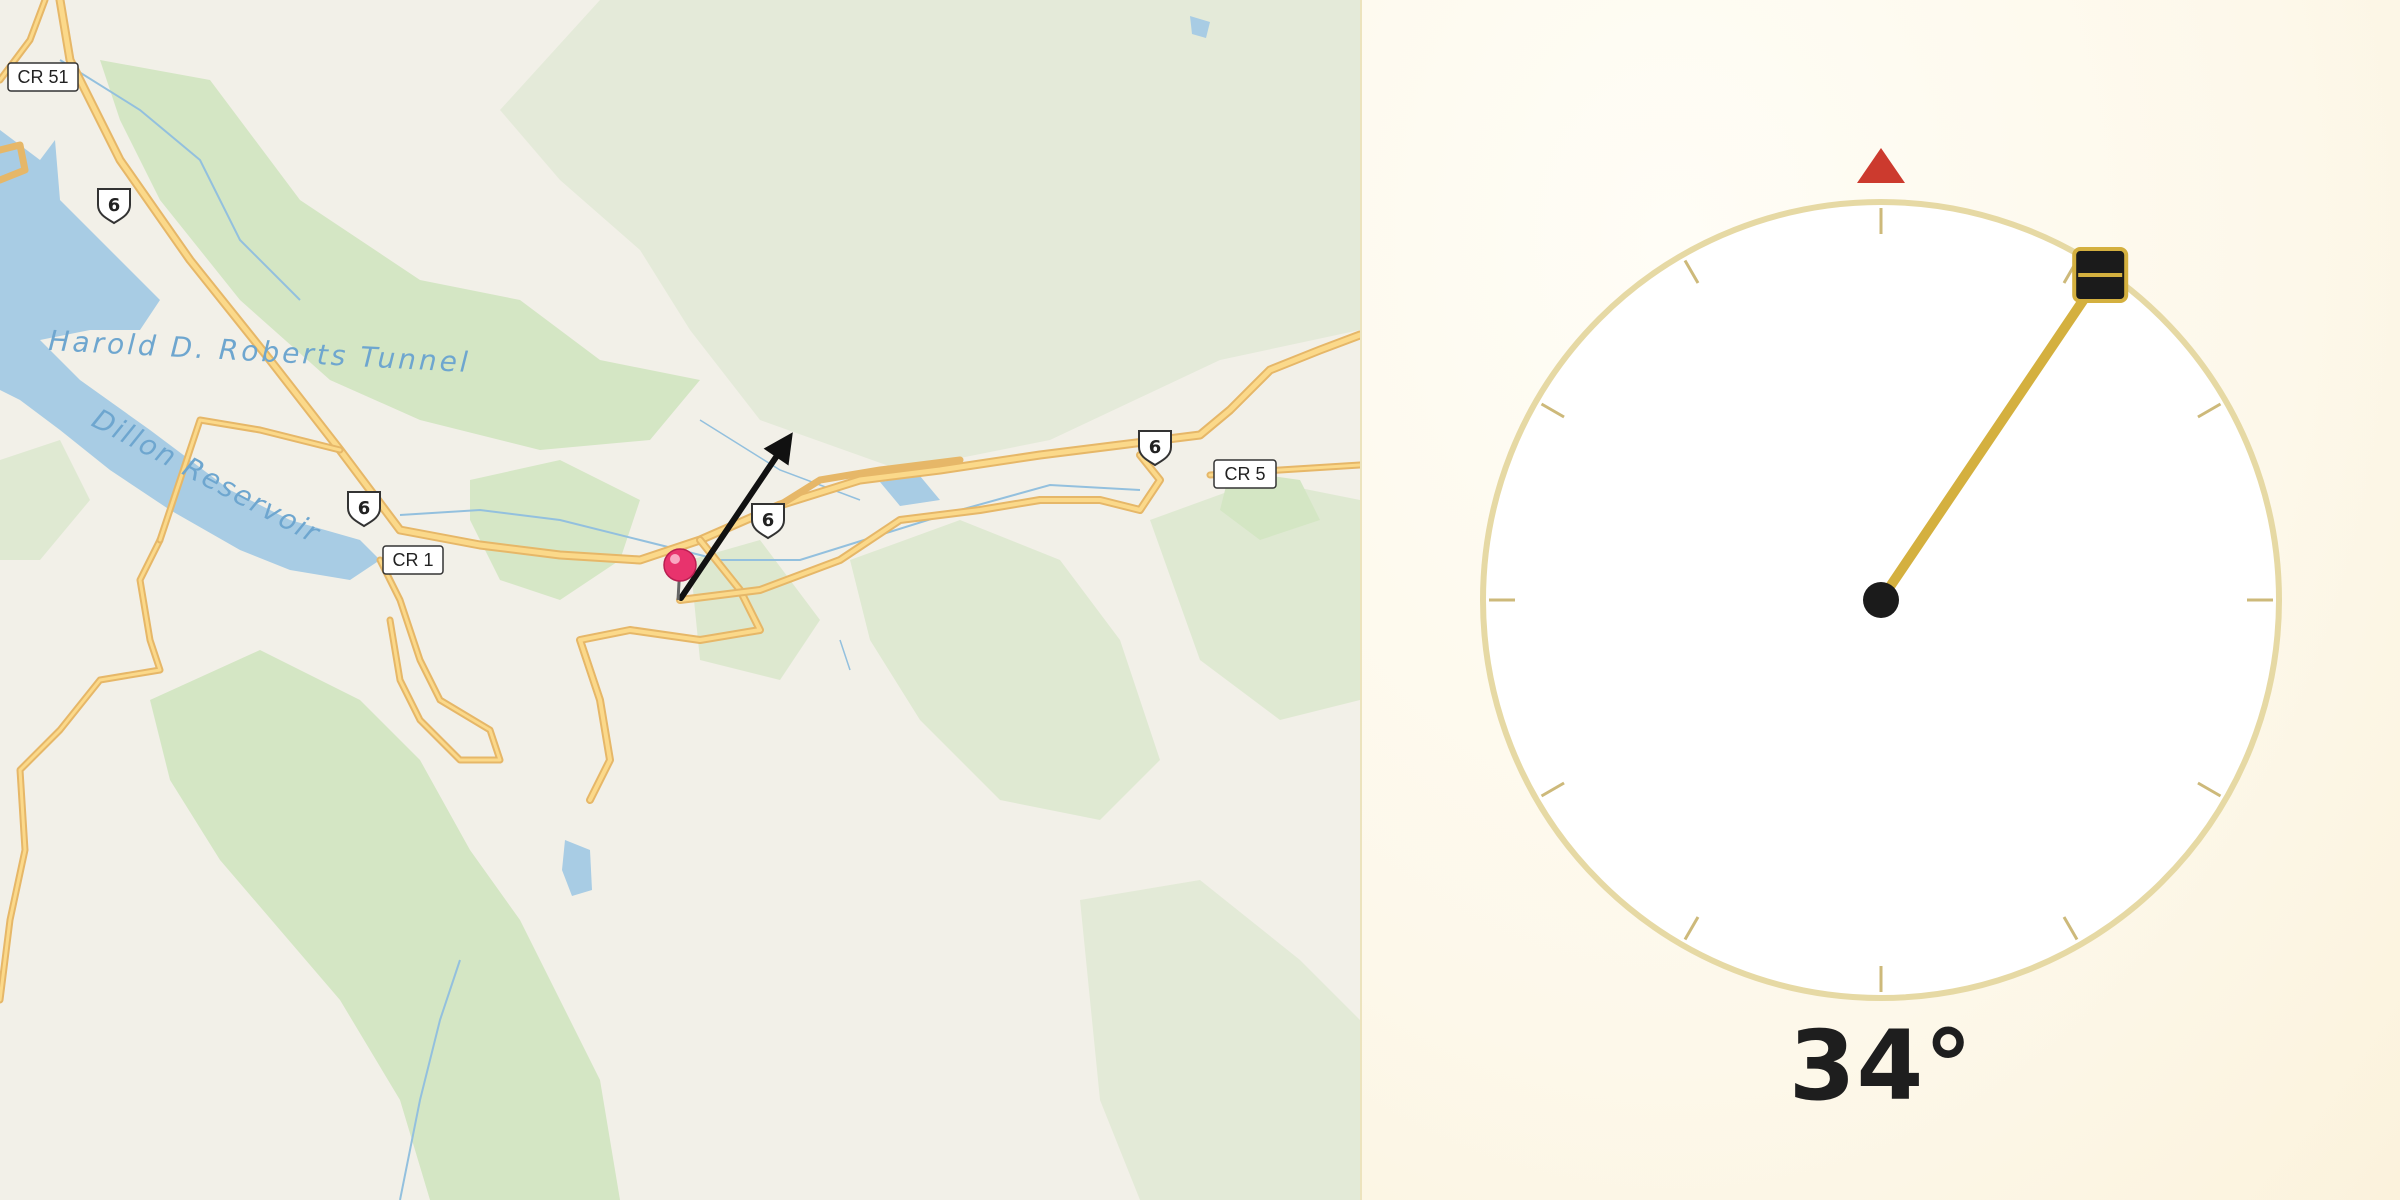  Describe the element at coordinates (1881, 1066) in the screenshot. I see `heading-readout: 34°` at that location.